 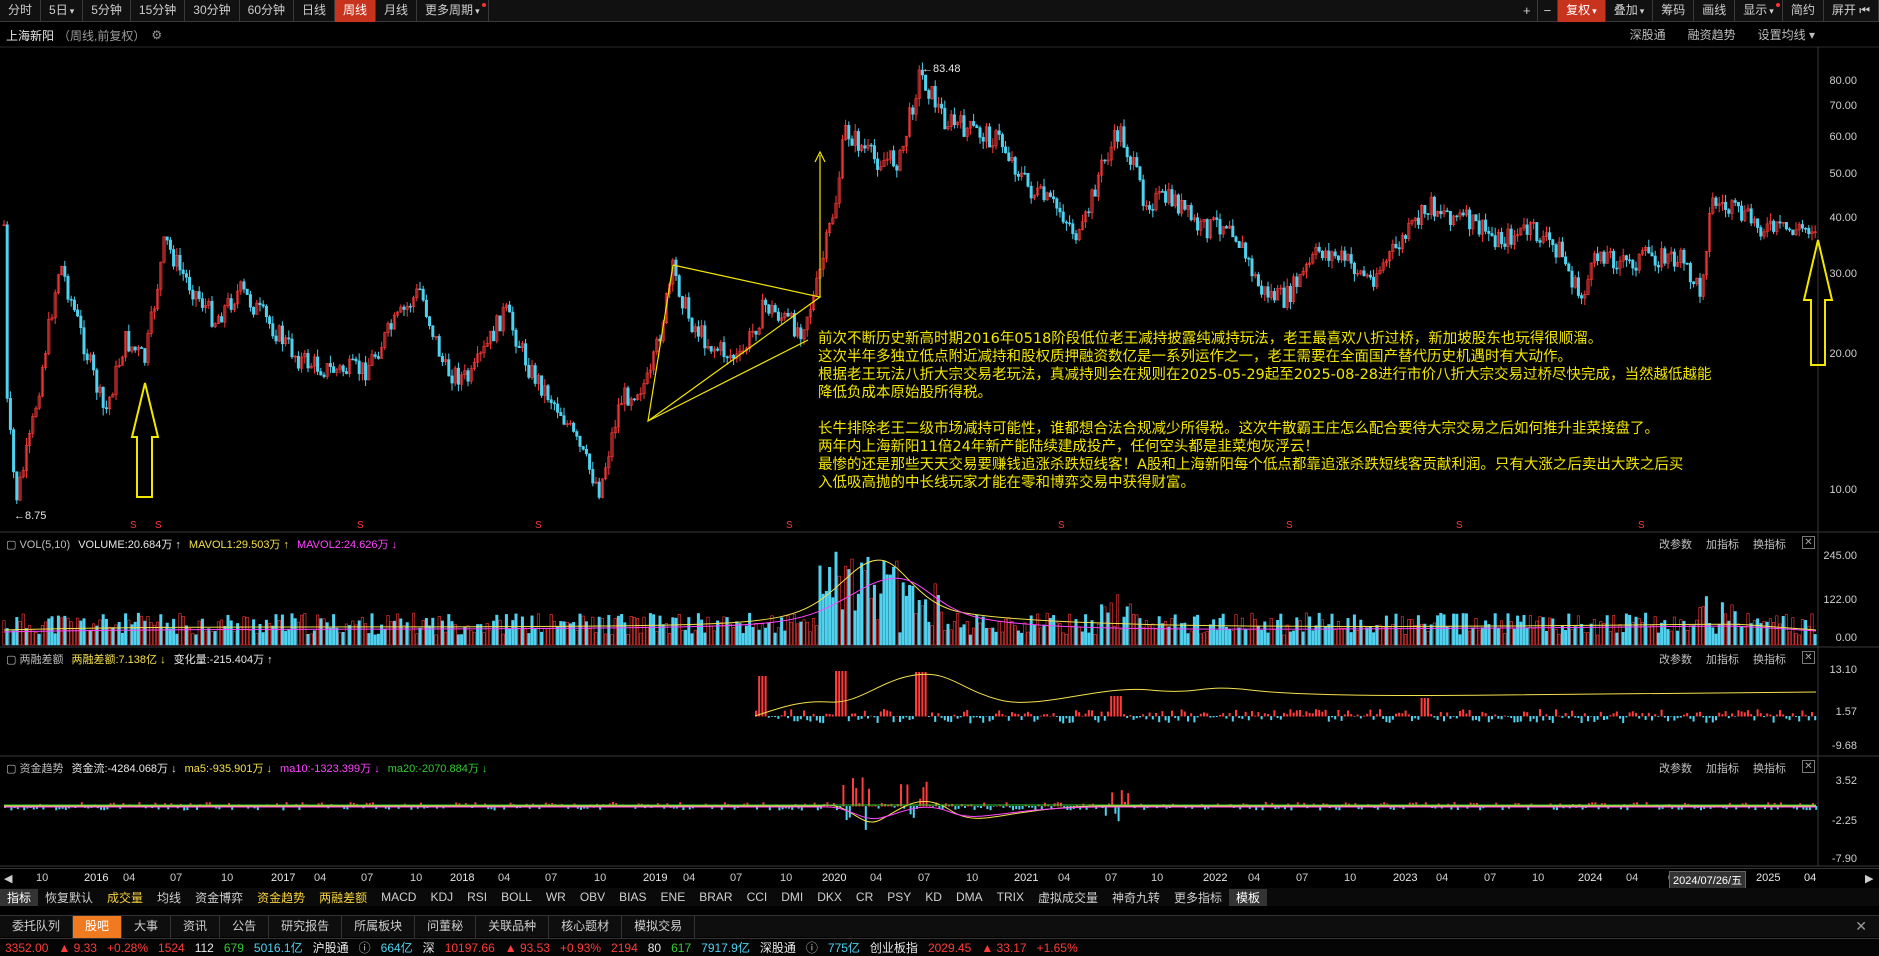 I want to click on sgt-label: 深股通, so click(x=778, y=947).